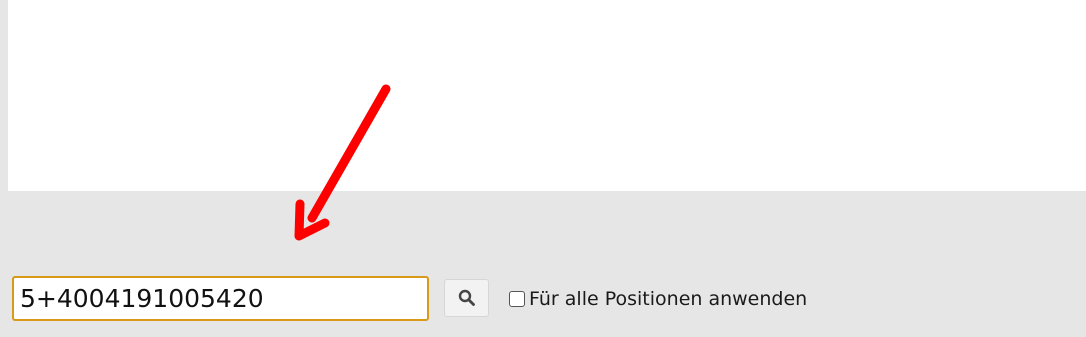  I want to click on search-toolbar: Für alle Positionen anwenden, so click(462, 298).